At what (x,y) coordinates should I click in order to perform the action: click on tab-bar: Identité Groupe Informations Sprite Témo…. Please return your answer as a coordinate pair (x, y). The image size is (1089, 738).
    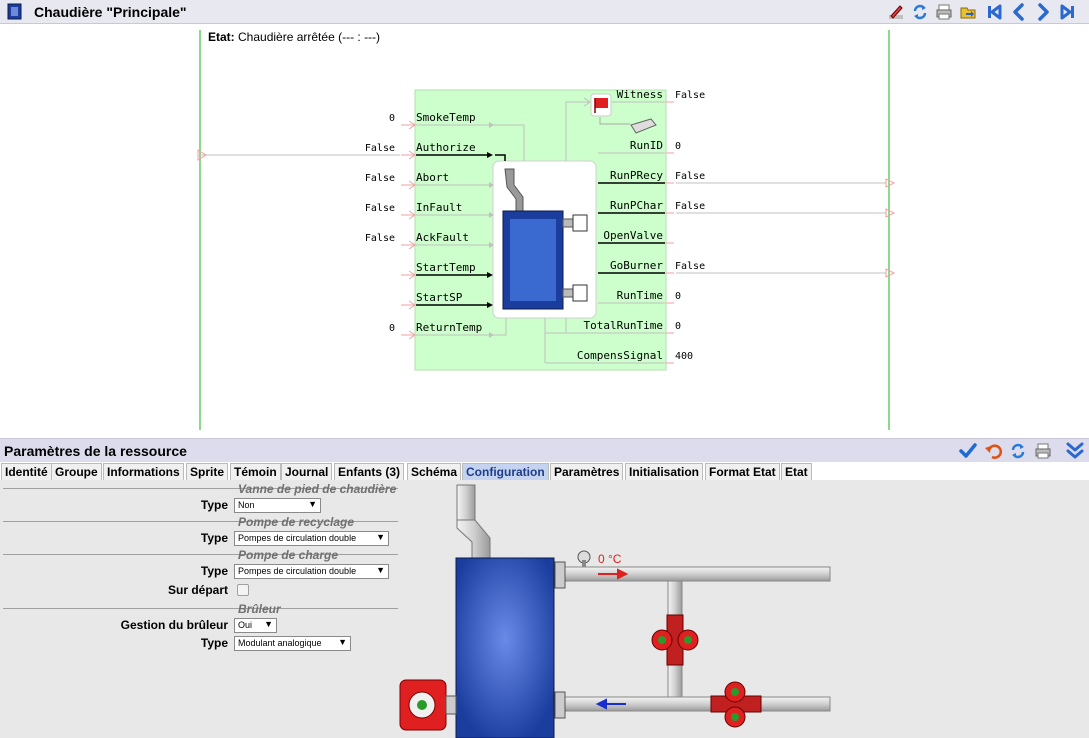
    Looking at the image, I should click on (544, 471).